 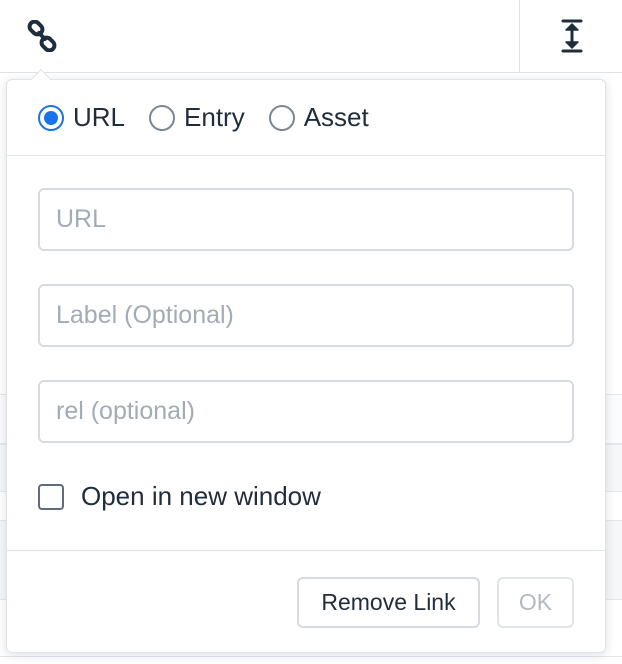 I want to click on link-toolbar-button, so click(x=42, y=36).